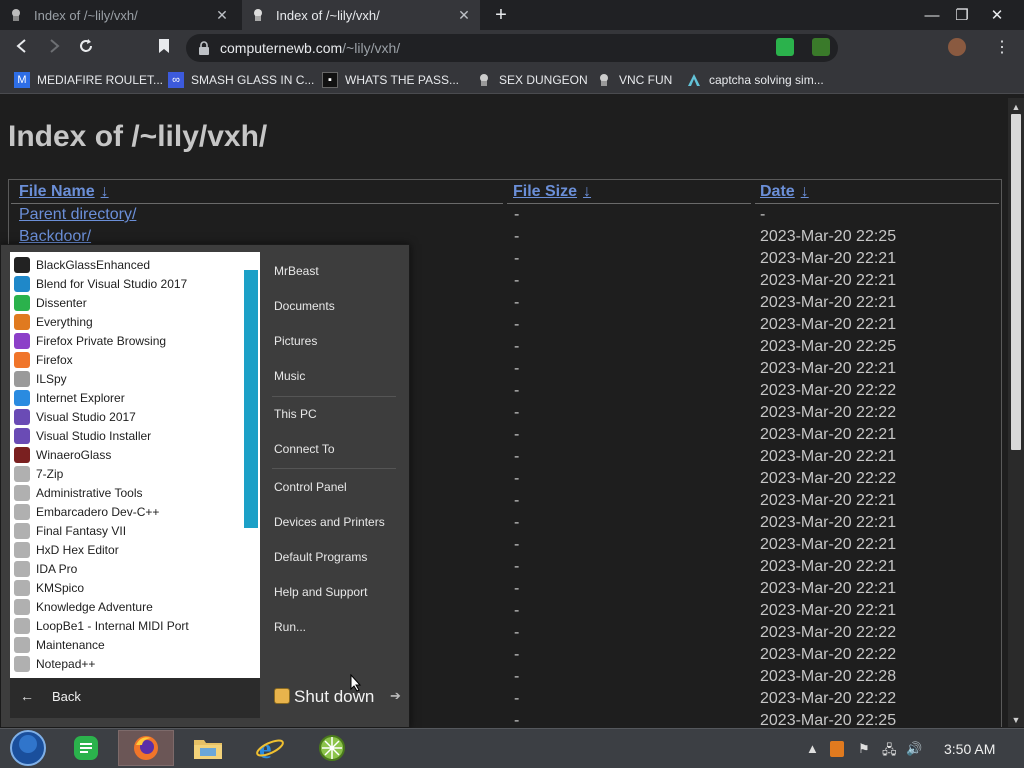 The width and height of the screenshot is (1024, 768). I want to click on back-button: Back, so click(66, 696).